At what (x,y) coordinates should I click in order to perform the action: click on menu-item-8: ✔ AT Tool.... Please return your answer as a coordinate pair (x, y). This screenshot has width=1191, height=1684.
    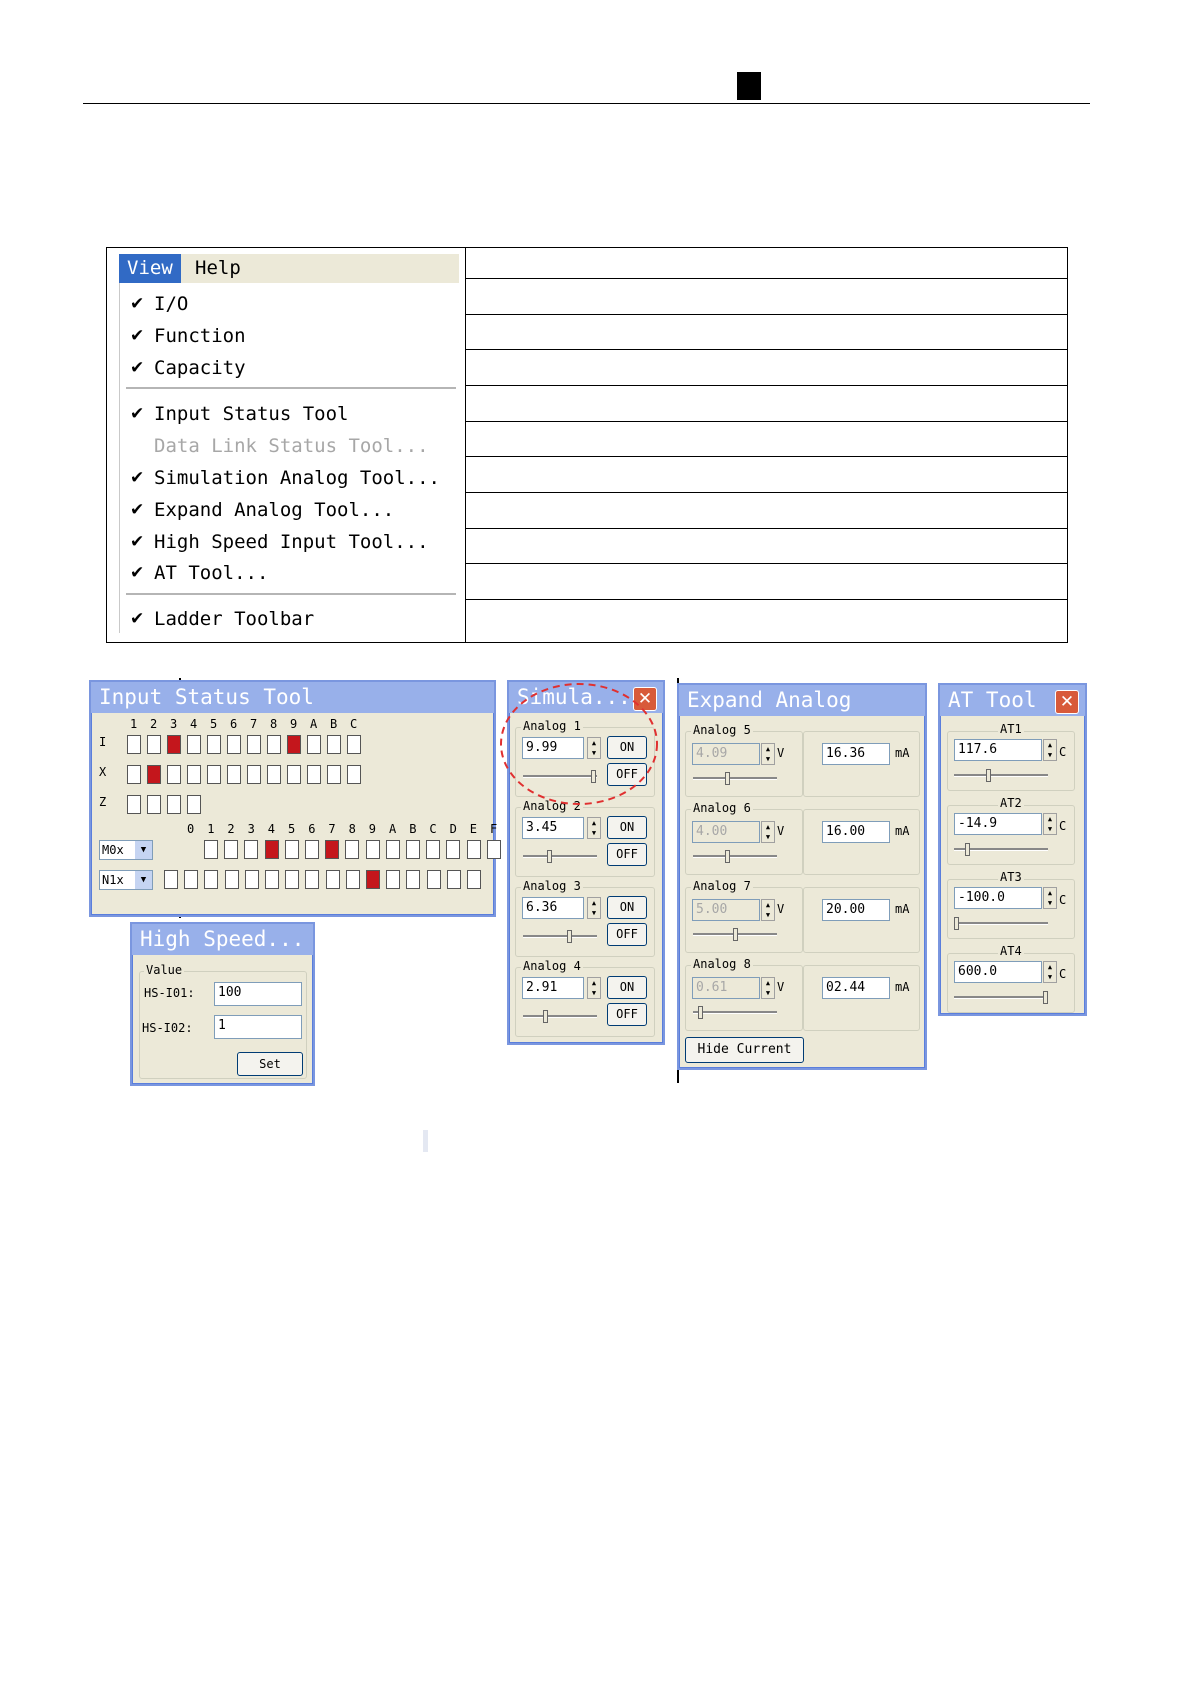
    Looking at the image, I should click on (291, 573).